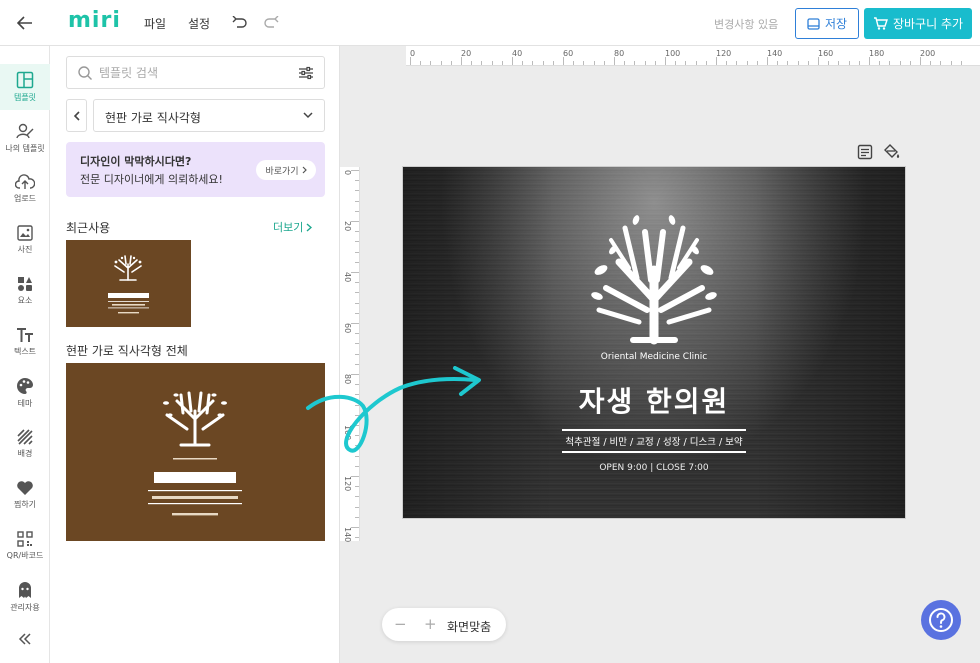  Describe the element at coordinates (127, 351) in the screenshot. I see `all-section-title: 현판 가로 직사각형 전체` at that location.